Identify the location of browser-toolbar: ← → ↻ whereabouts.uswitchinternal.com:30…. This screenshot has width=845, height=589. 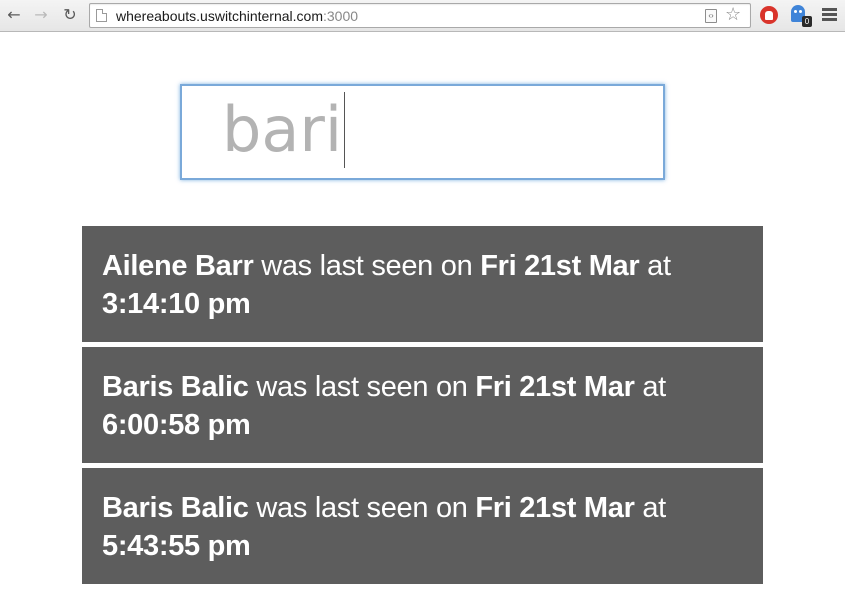
(422, 16).